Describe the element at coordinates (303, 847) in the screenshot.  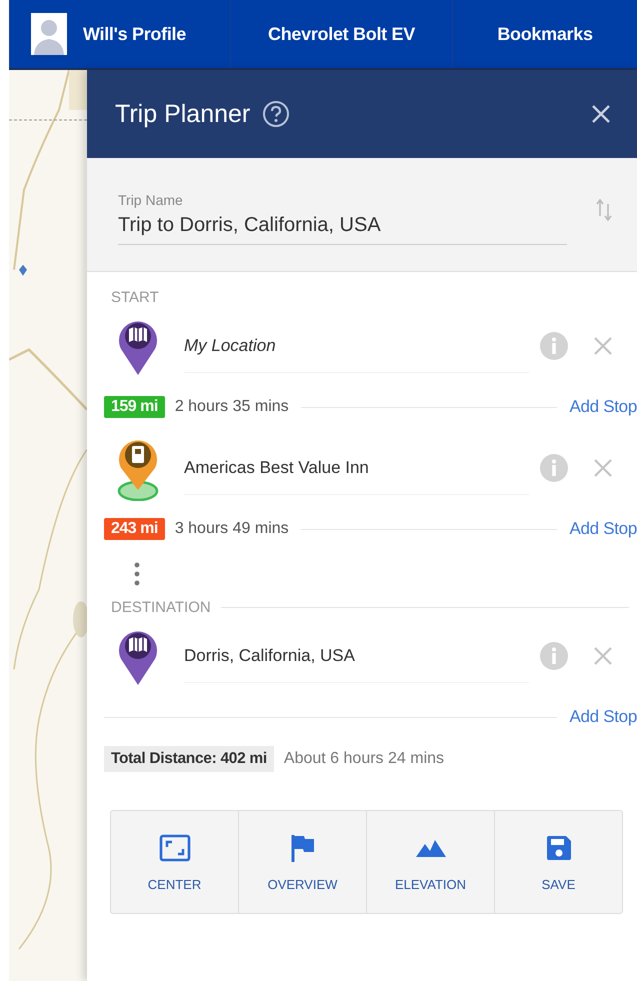
I see `flag-icon` at that location.